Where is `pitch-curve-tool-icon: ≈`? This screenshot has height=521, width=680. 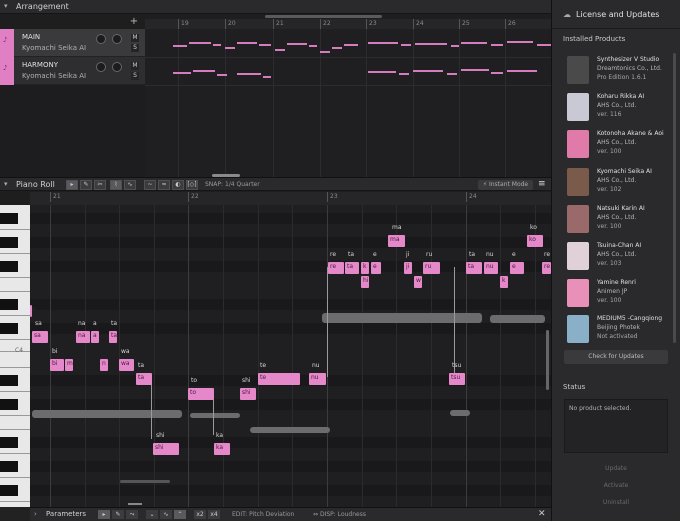 pitch-curve-tool-icon: ≈ is located at coordinates (164, 185).